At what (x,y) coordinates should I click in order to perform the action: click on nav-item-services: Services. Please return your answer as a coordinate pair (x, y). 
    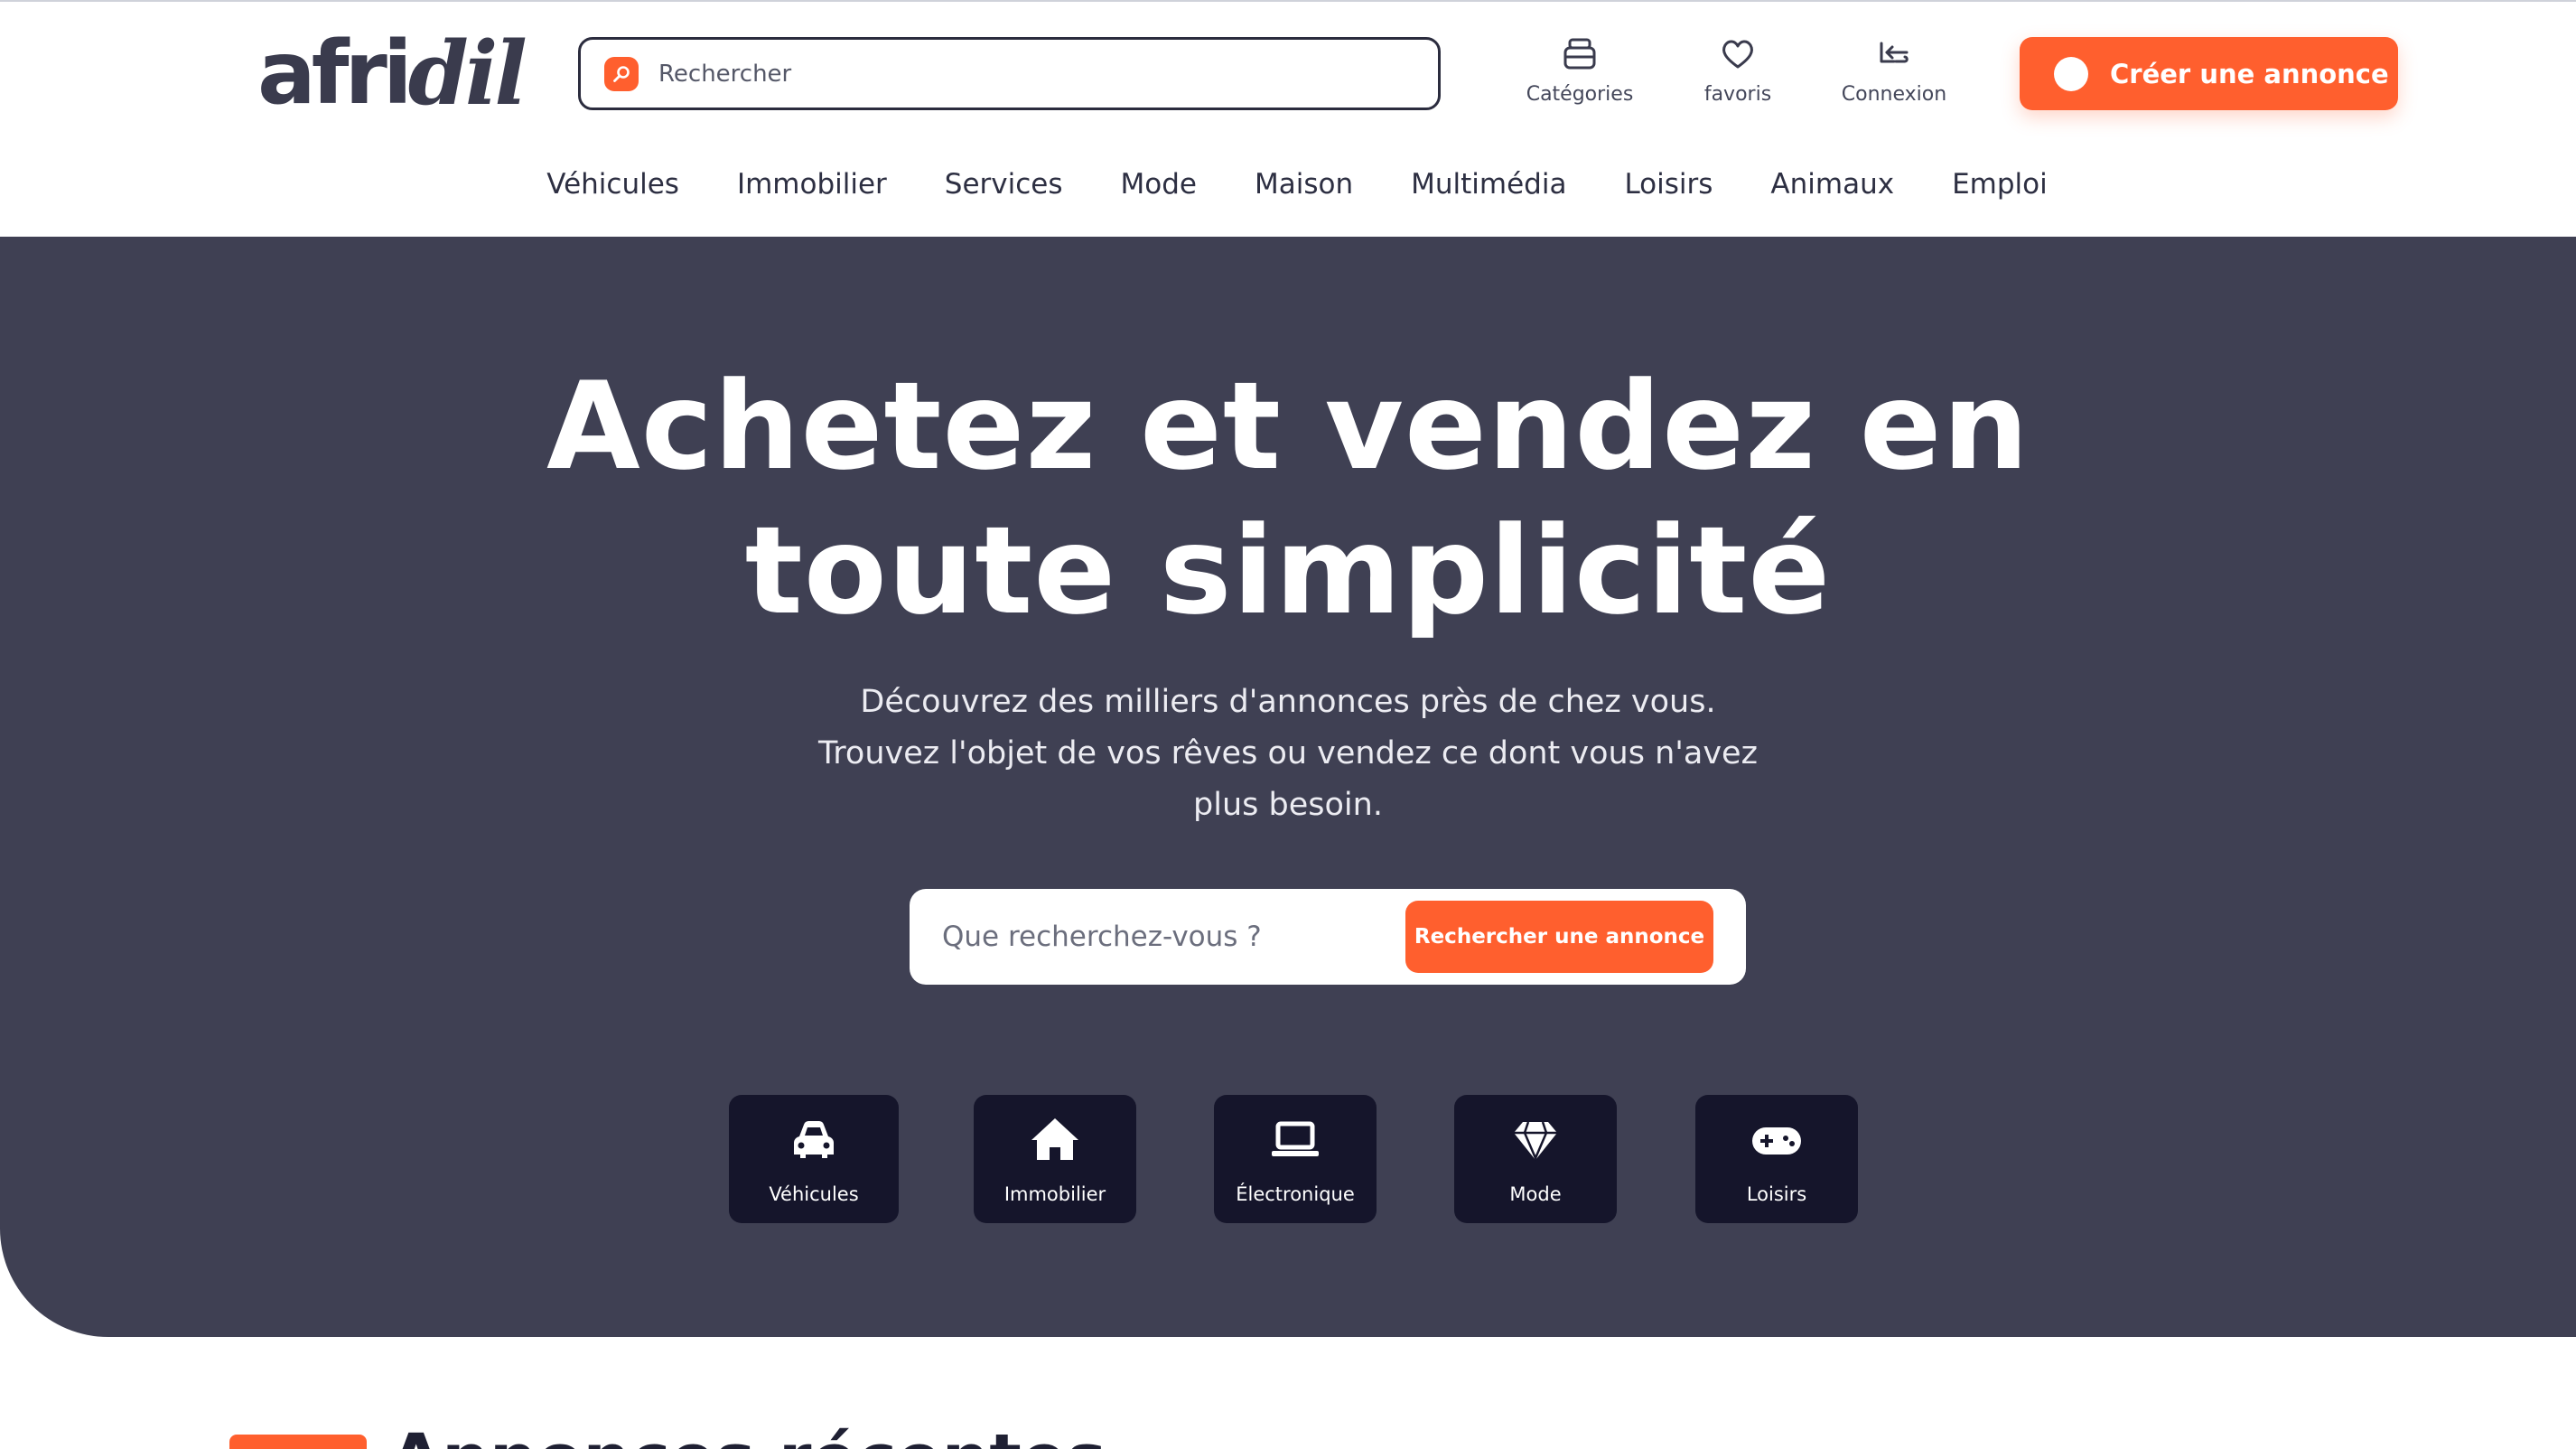
    Looking at the image, I should click on (1004, 185).